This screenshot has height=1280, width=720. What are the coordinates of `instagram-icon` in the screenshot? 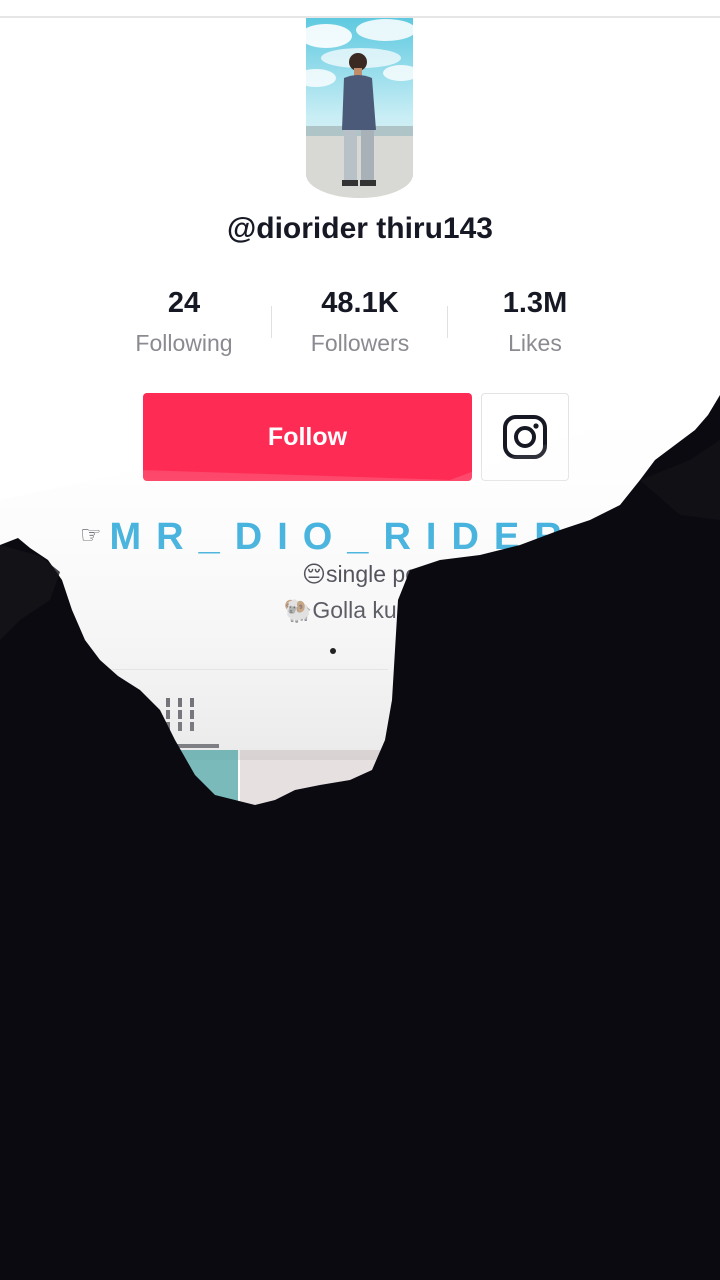 It's located at (525, 437).